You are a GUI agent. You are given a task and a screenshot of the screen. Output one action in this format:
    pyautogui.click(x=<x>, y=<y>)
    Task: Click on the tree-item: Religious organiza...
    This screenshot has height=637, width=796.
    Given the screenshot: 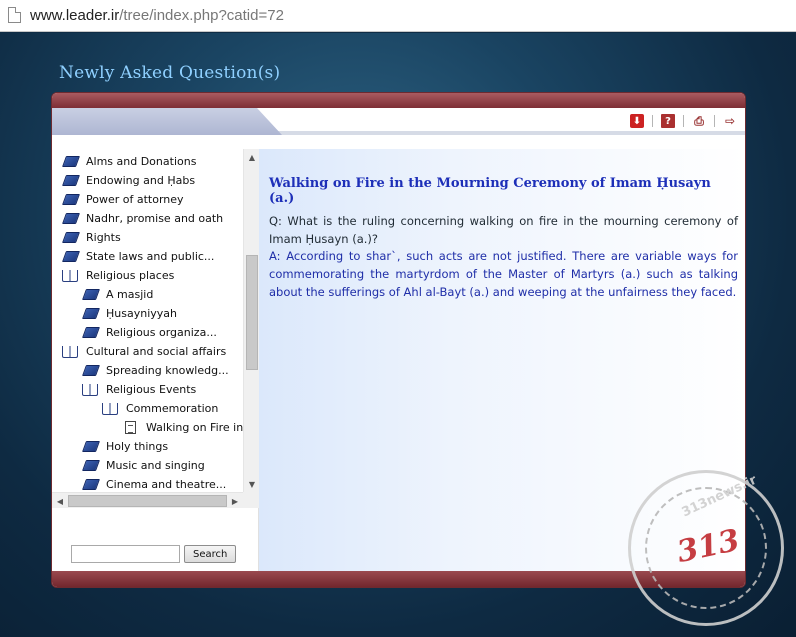 What is the action you would take?
    pyautogui.click(x=149, y=332)
    